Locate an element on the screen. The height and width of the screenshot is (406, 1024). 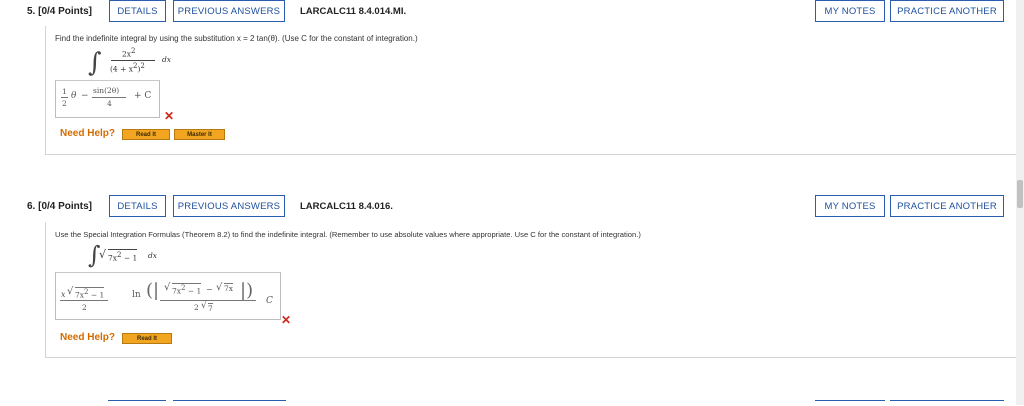
constant-term: C is located at coordinates (269, 301).